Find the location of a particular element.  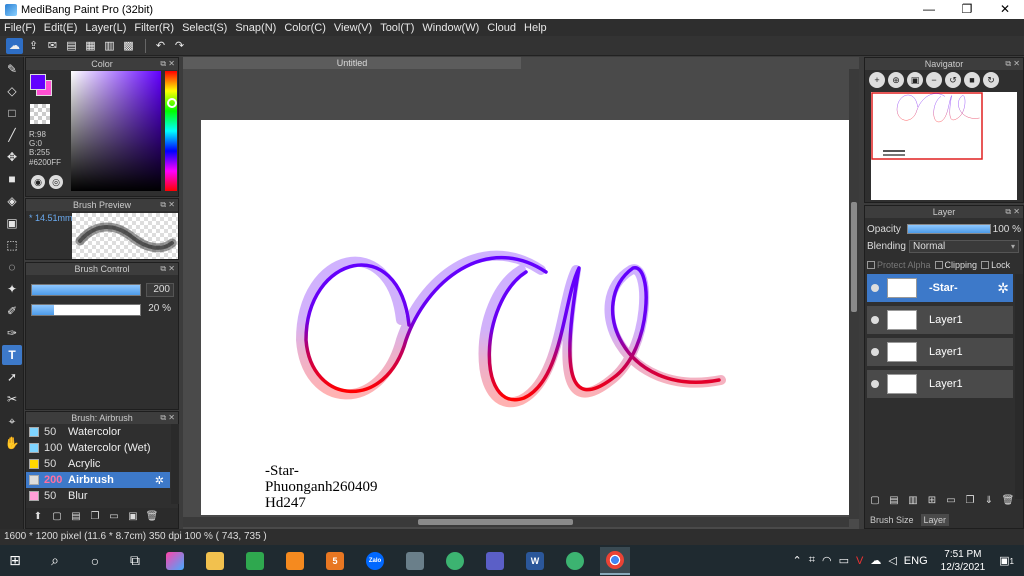

magic-wand-tool-icon: ✦ is located at coordinates (12, 289).